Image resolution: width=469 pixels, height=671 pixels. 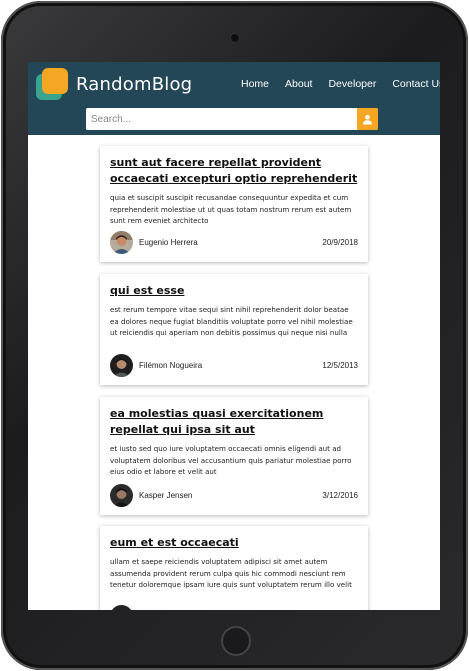 I want to click on post-author: Eugenio Herrera, so click(x=168, y=242).